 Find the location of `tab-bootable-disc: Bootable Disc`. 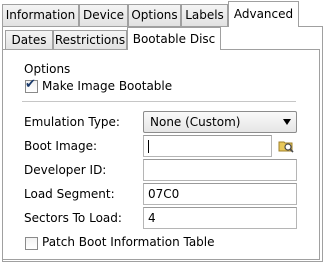

tab-bootable-disc: Bootable Disc is located at coordinates (174, 38).